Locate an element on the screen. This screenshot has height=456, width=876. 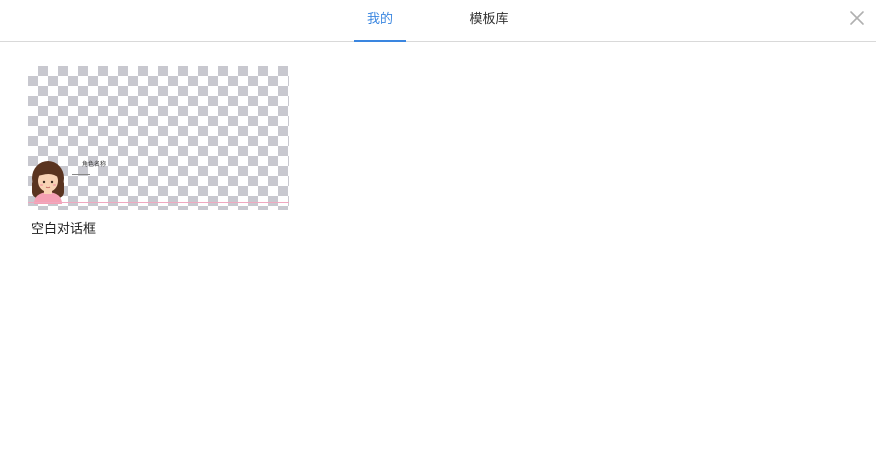
tab-template-library: 模板库 is located at coordinates (489, 21).